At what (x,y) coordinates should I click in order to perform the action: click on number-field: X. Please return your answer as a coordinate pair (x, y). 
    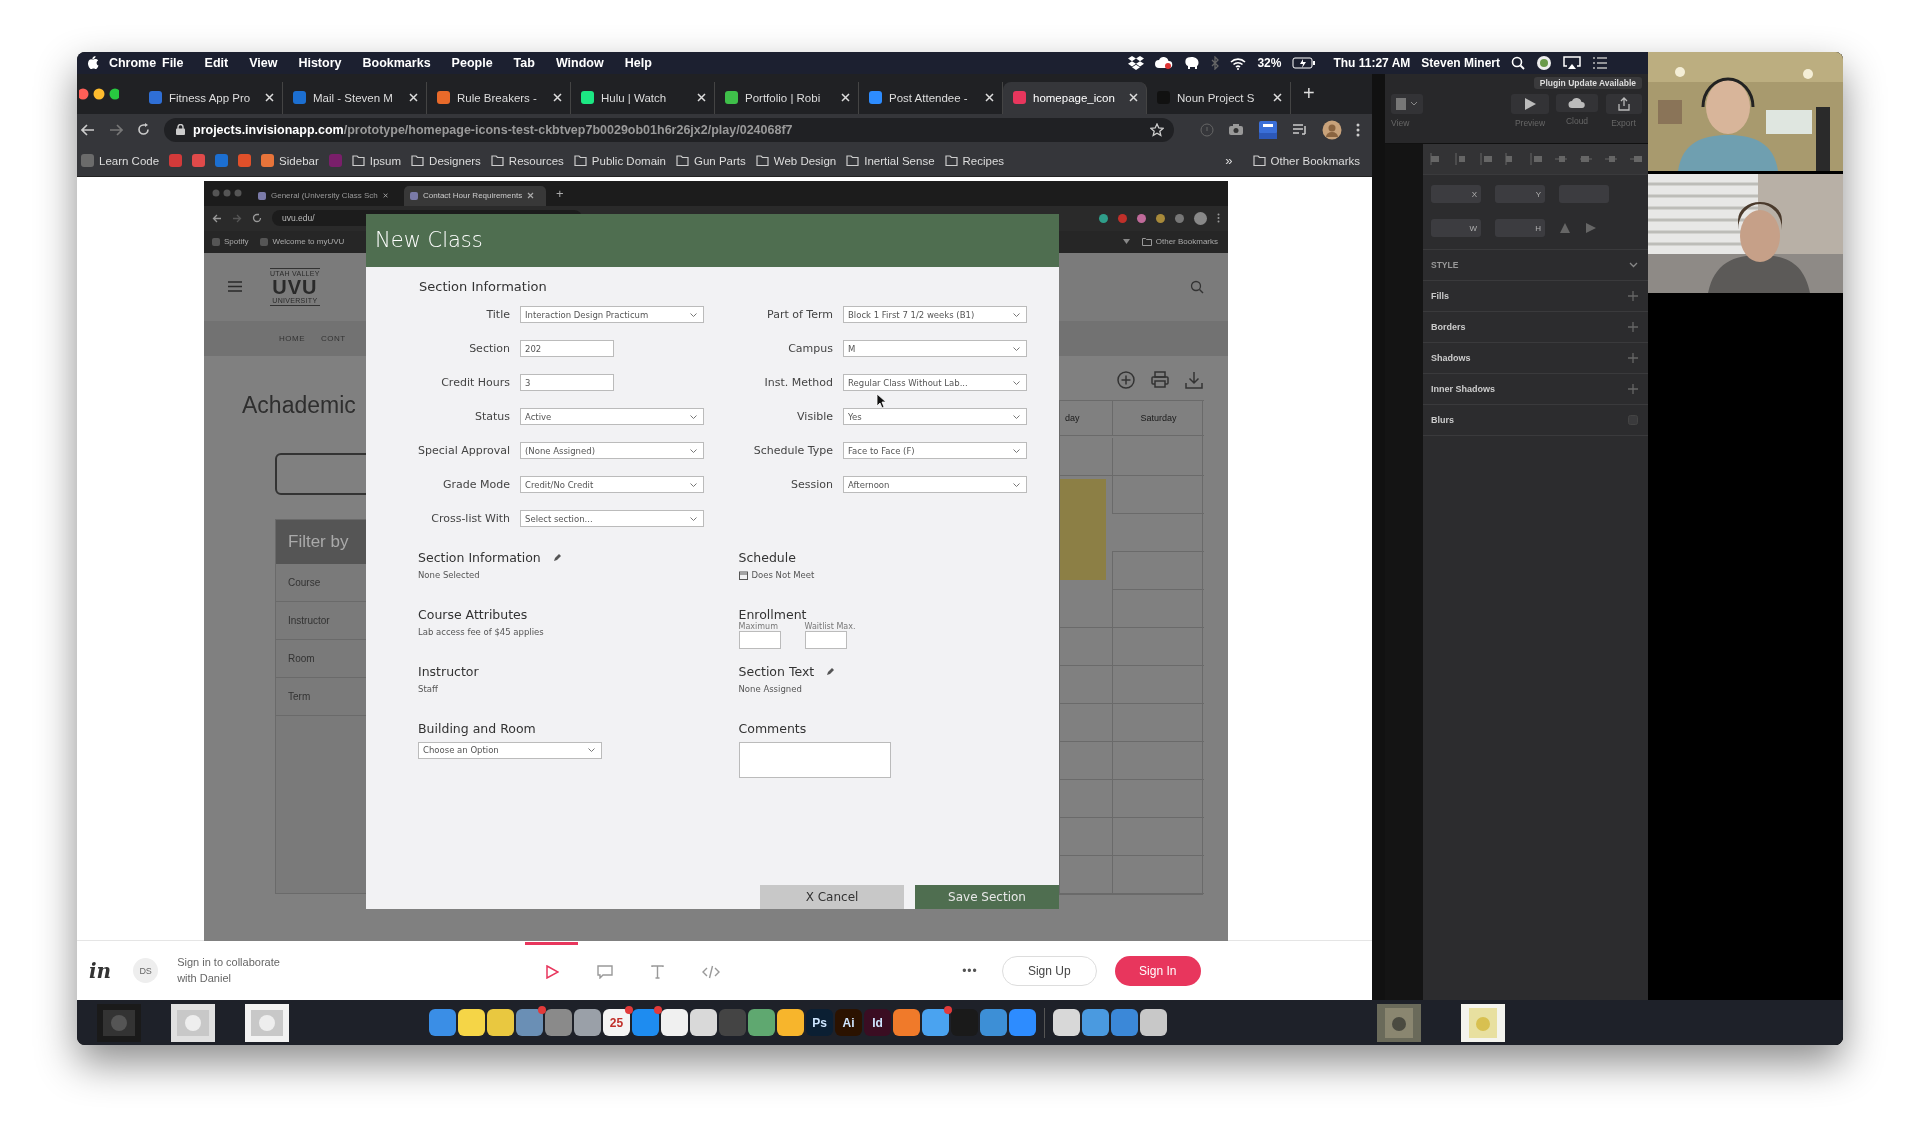
    Looking at the image, I should click on (1456, 194).